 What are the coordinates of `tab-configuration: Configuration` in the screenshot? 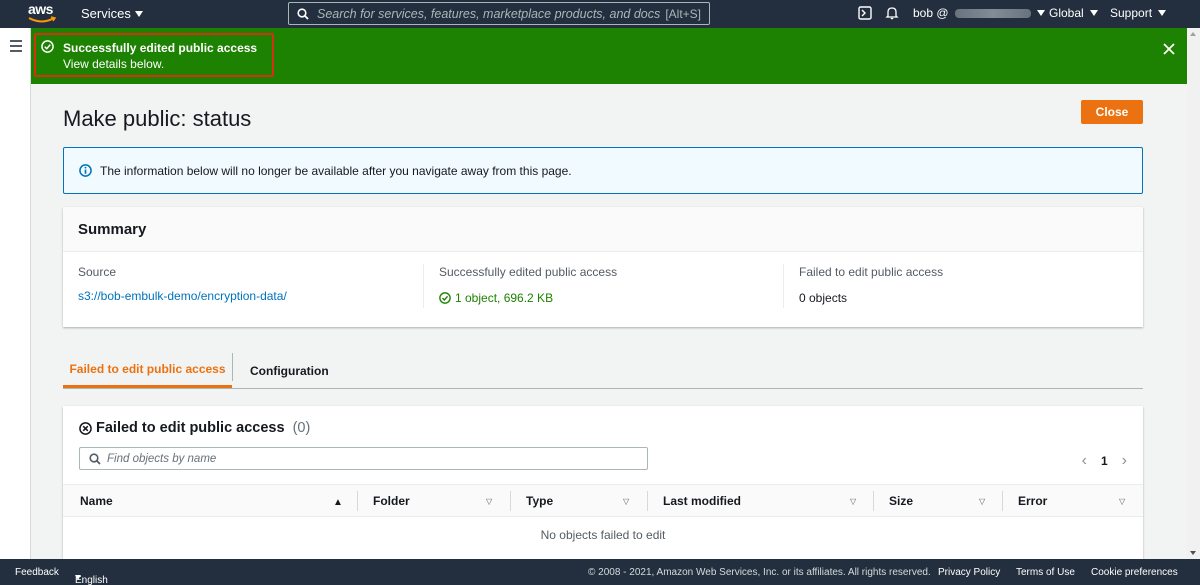 It's located at (289, 370).